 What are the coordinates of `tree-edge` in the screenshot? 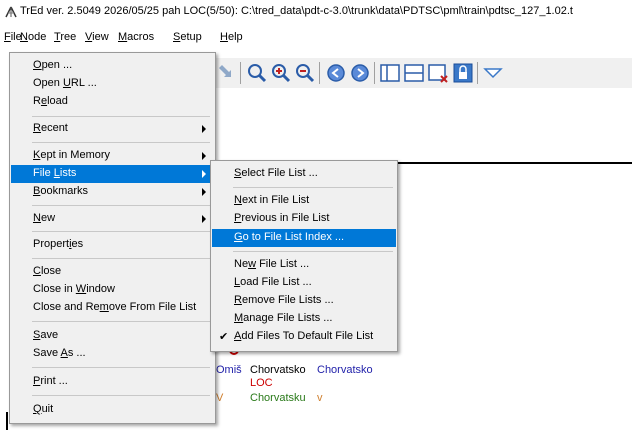 It's located at (7, 421).